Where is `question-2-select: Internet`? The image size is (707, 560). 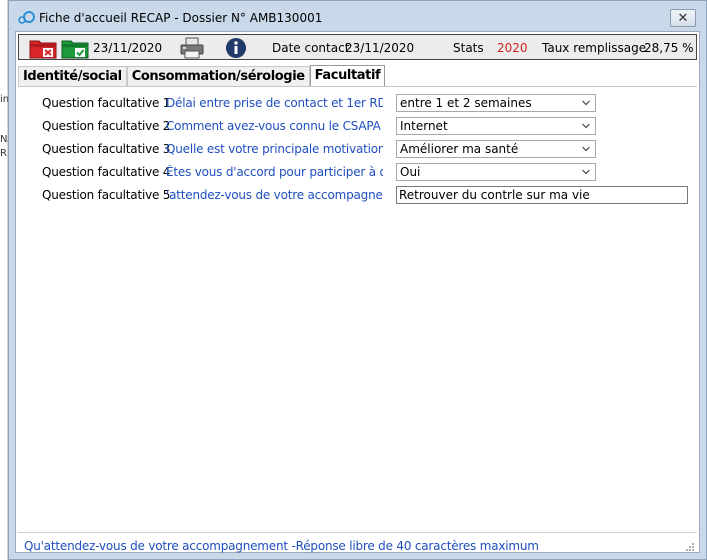 question-2-select: Internet is located at coordinates (496, 126).